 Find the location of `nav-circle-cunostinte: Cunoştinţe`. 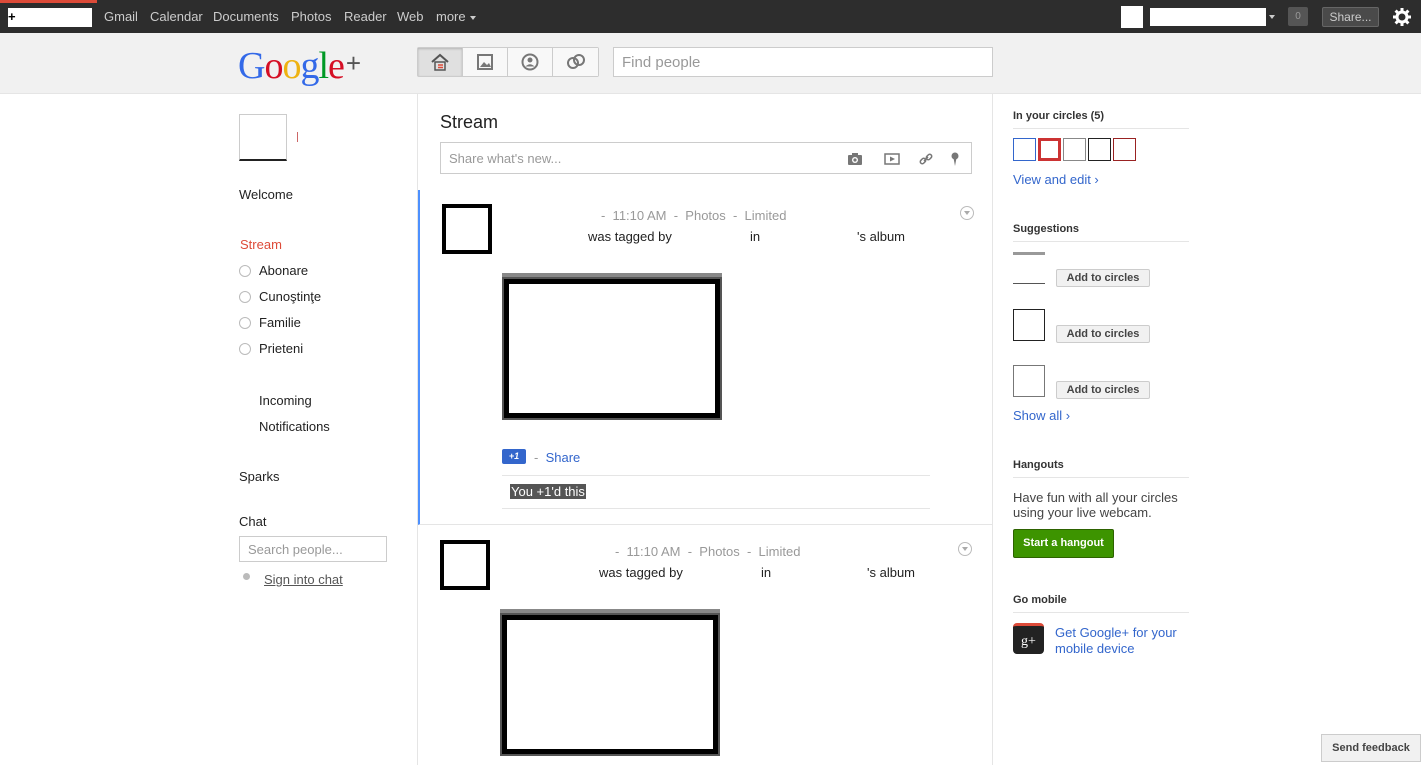

nav-circle-cunostinte: Cunoştinţe is located at coordinates (280, 296).